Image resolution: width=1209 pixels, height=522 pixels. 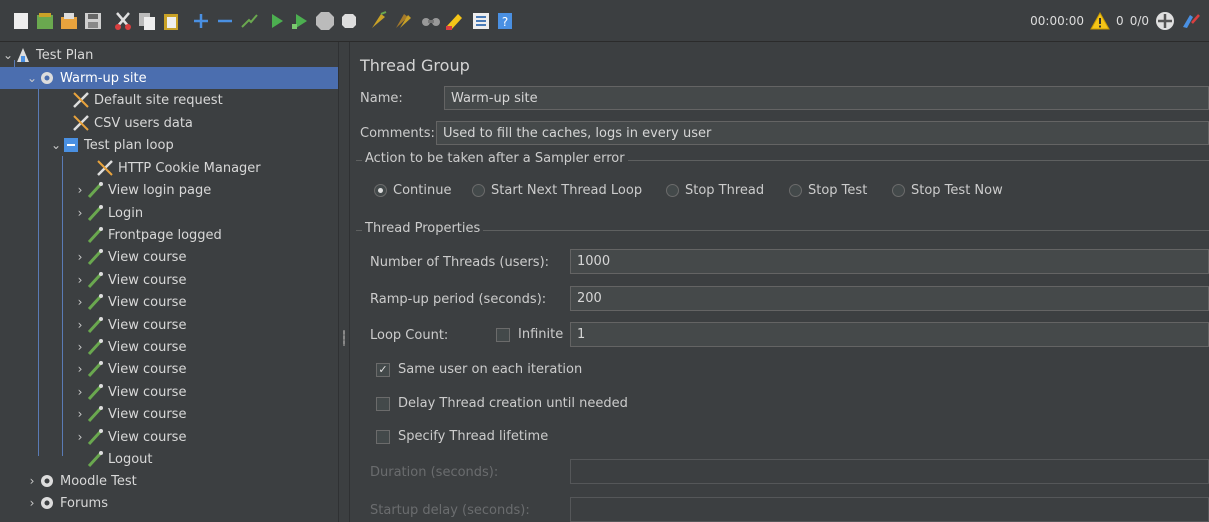 What do you see at coordinates (249, 21) in the screenshot?
I see `toggle-icon` at bounding box center [249, 21].